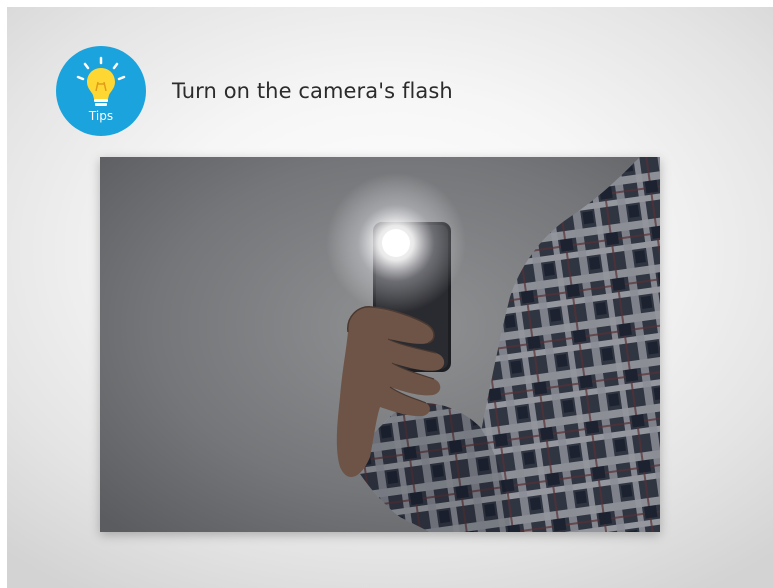 This screenshot has width=773, height=588. Describe the element at coordinates (101, 116) in the screenshot. I see `tips-label: Tips` at that location.